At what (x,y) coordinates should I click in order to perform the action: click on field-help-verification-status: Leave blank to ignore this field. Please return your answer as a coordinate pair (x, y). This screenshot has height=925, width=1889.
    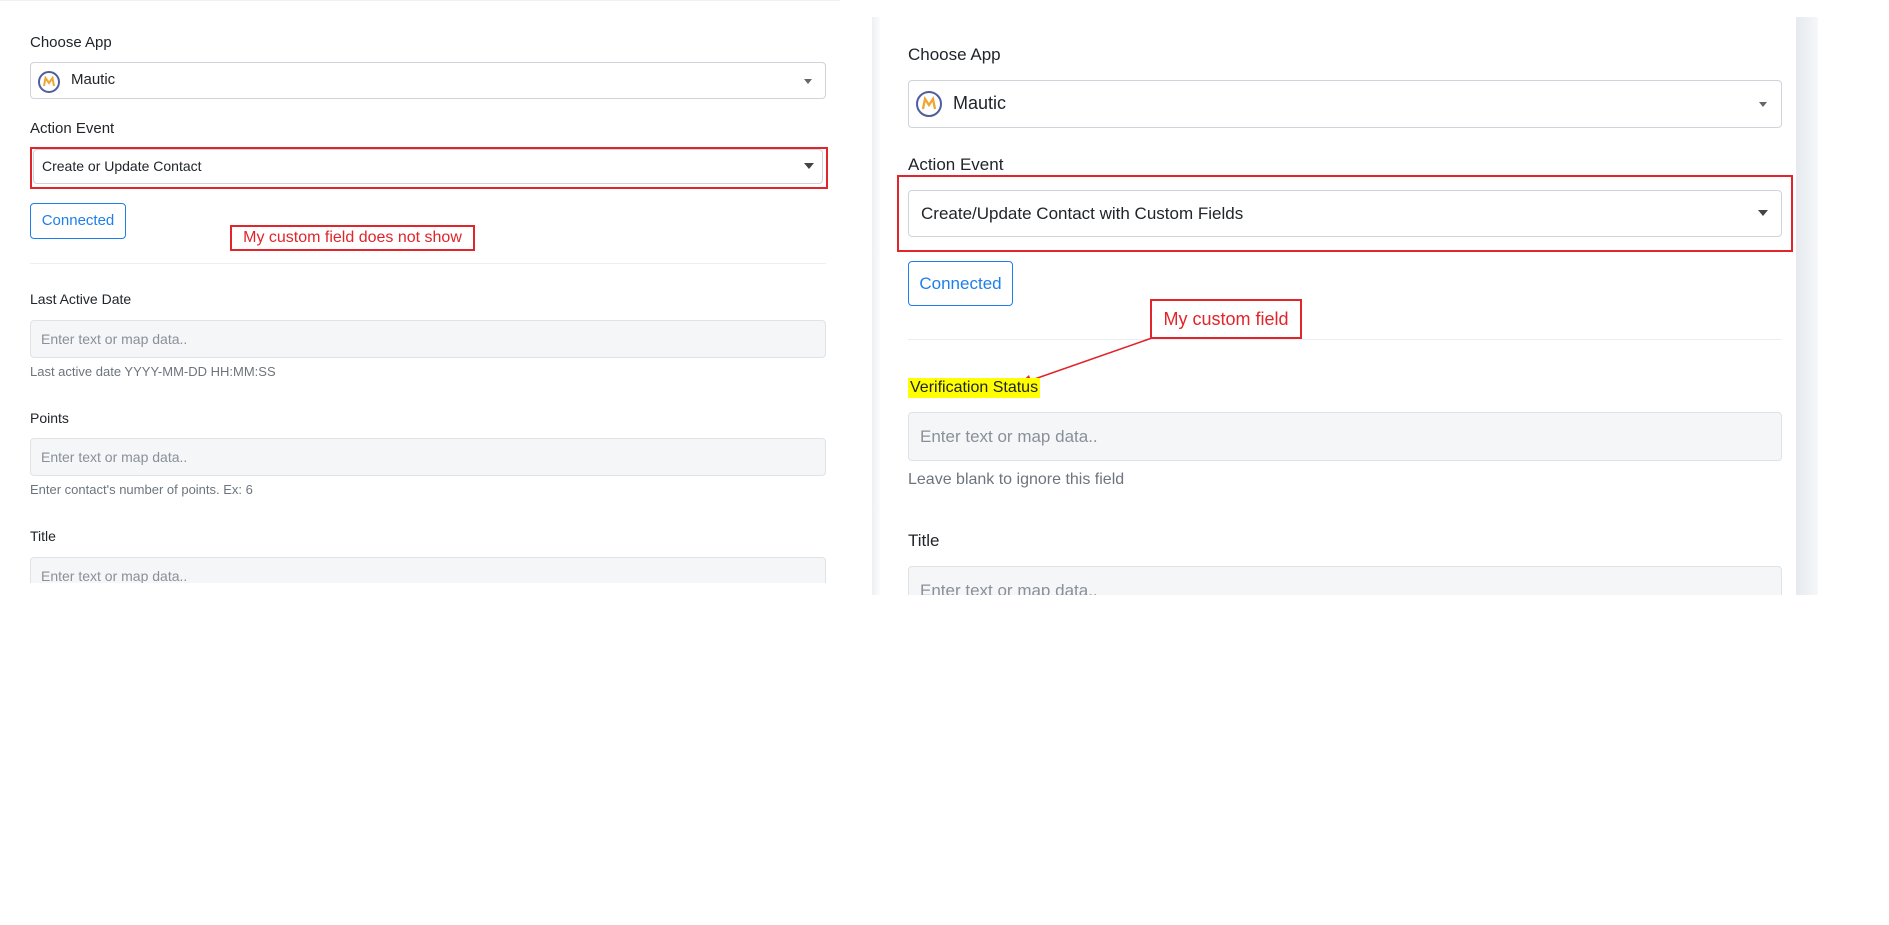
    Looking at the image, I should click on (1016, 479).